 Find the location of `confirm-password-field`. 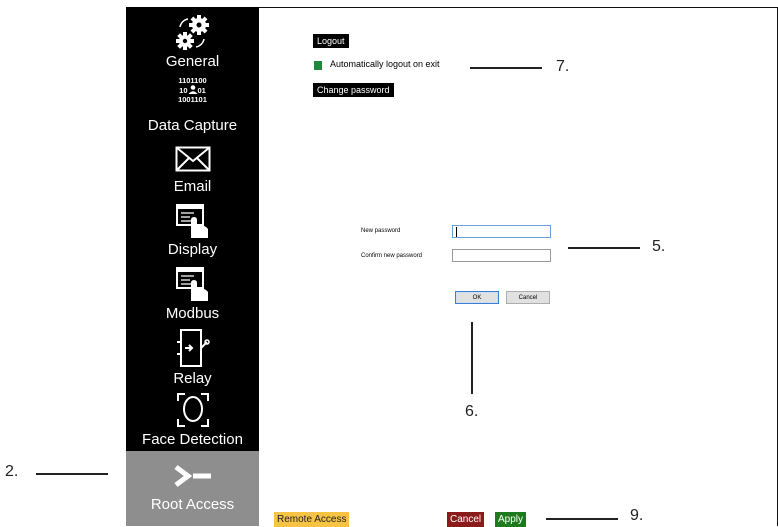

confirm-password-field is located at coordinates (501, 255).